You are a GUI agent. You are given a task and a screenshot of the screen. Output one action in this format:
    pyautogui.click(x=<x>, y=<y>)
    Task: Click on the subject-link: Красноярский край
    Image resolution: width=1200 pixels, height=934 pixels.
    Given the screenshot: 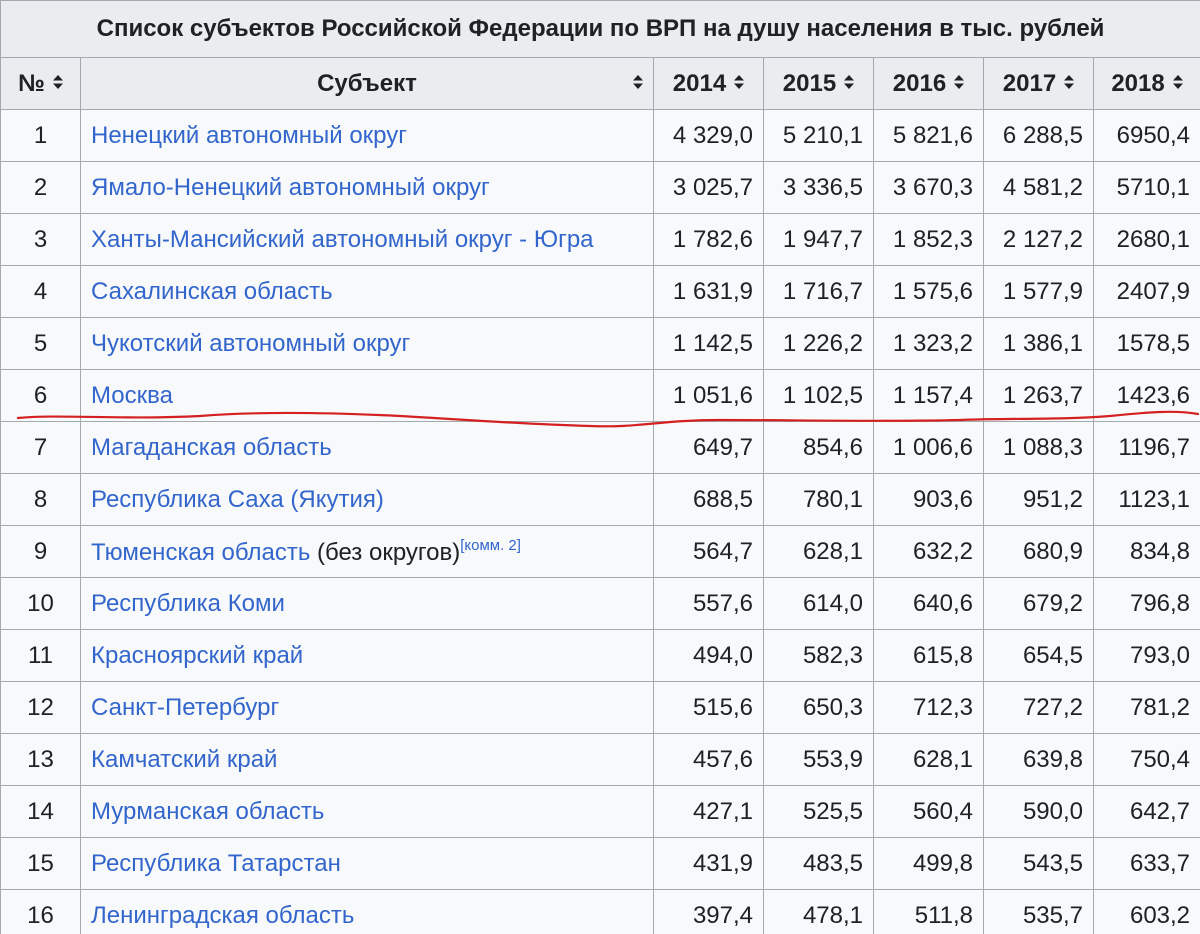 What is the action you would take?
    pyautogui.click(x=197, y=655)
    